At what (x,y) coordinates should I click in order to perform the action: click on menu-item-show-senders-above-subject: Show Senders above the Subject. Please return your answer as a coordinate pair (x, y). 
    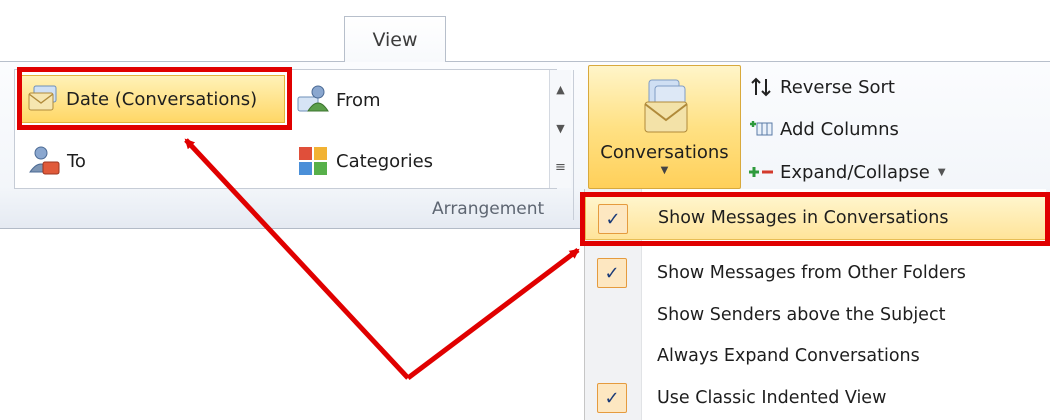
    Looking at the image, I should click on (815, 315).